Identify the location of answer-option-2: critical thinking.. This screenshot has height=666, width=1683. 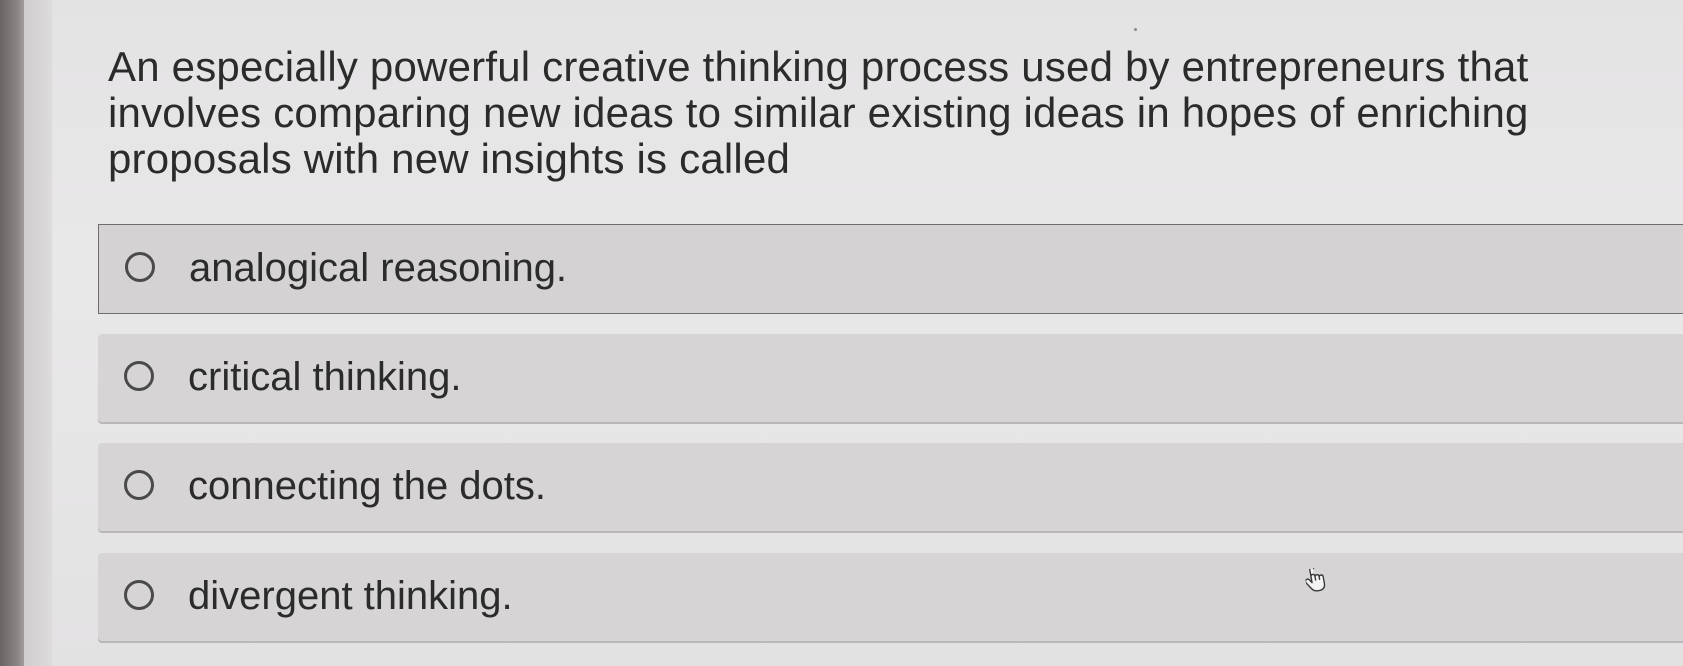
(890, 378).